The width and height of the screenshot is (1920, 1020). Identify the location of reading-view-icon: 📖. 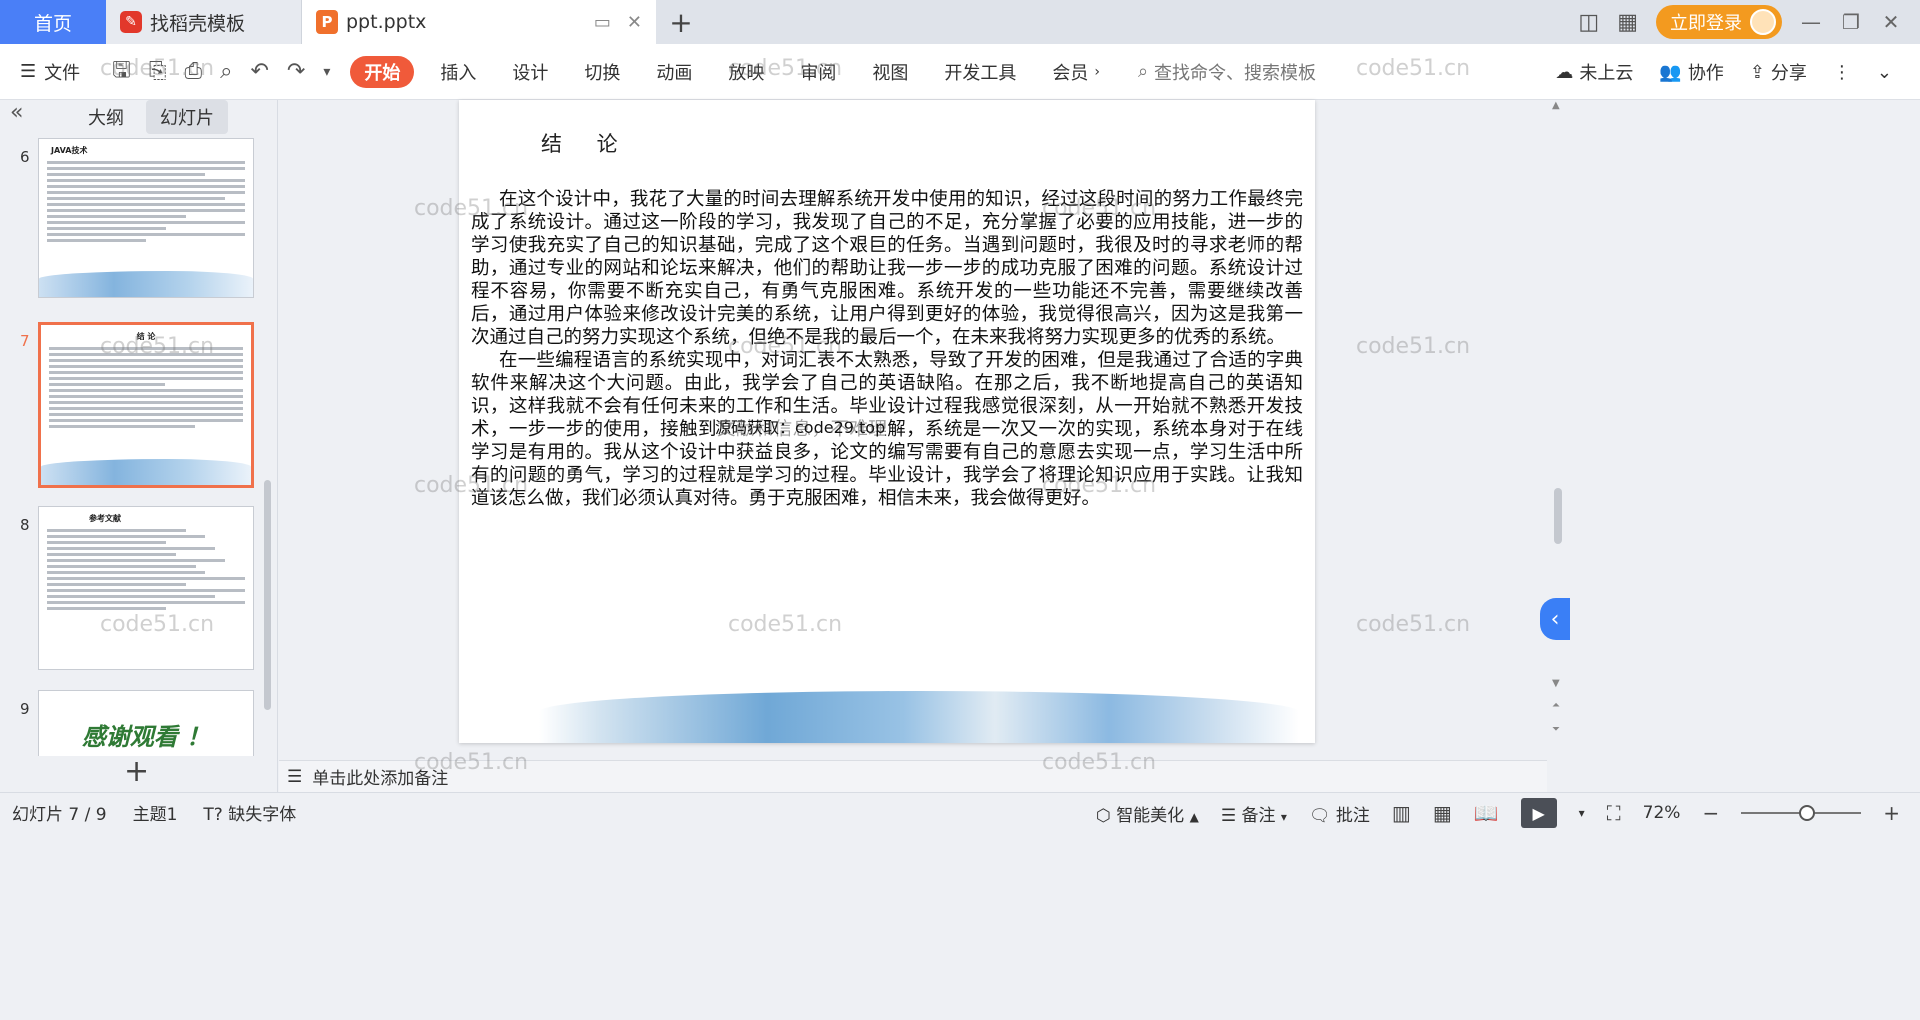
(1486, 813).